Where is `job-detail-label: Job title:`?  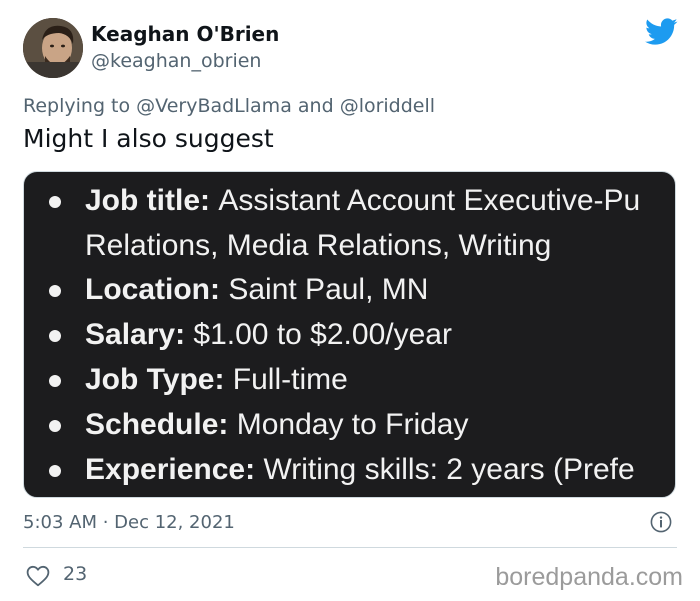
job-detail-label: Job title: is located at coordinates (147, 200).